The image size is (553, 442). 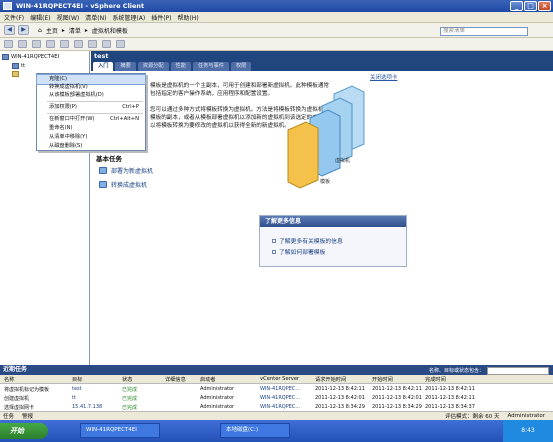 I want to click on start-button: 开始, so click(x=24, y=431).